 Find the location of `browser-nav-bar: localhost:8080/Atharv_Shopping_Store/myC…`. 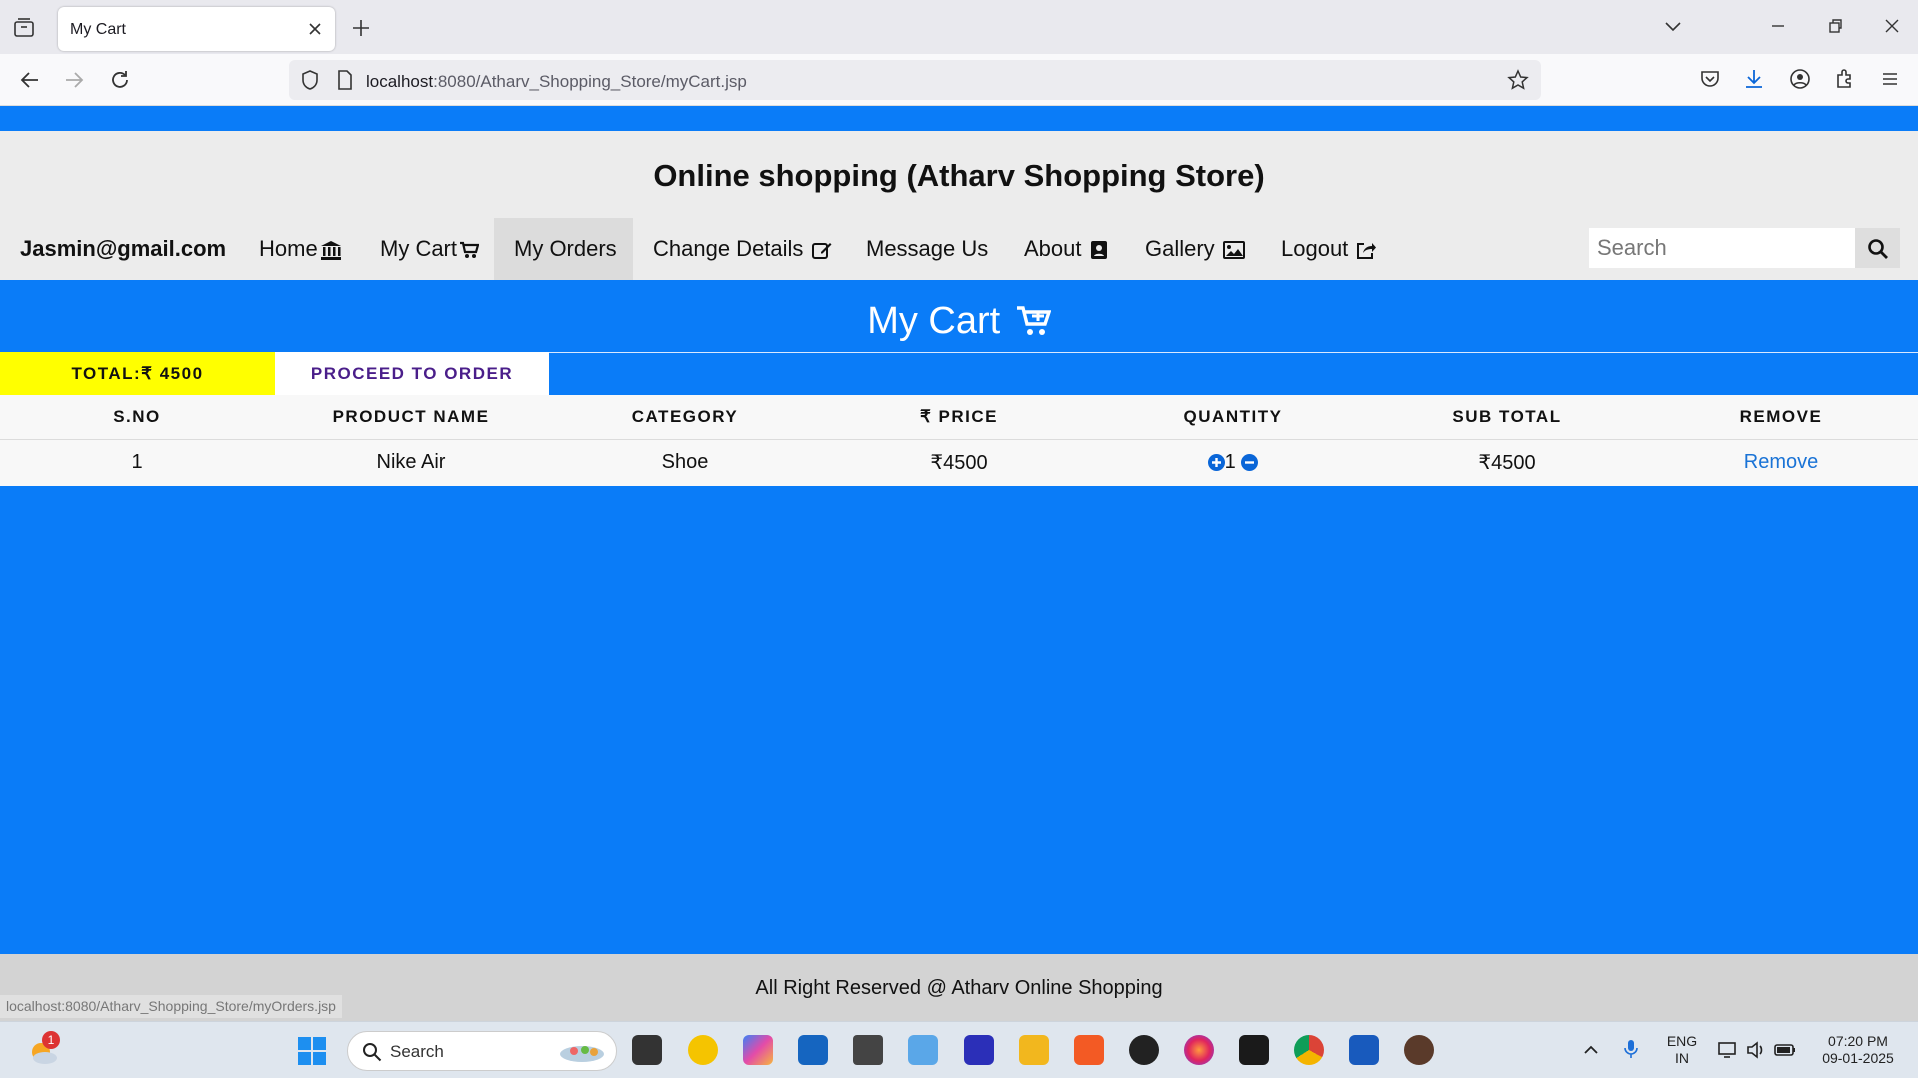

browser-nav-bar: localhost:8080/Atharv_Shopping_Store/myC… is located at coordinates (959, 80).